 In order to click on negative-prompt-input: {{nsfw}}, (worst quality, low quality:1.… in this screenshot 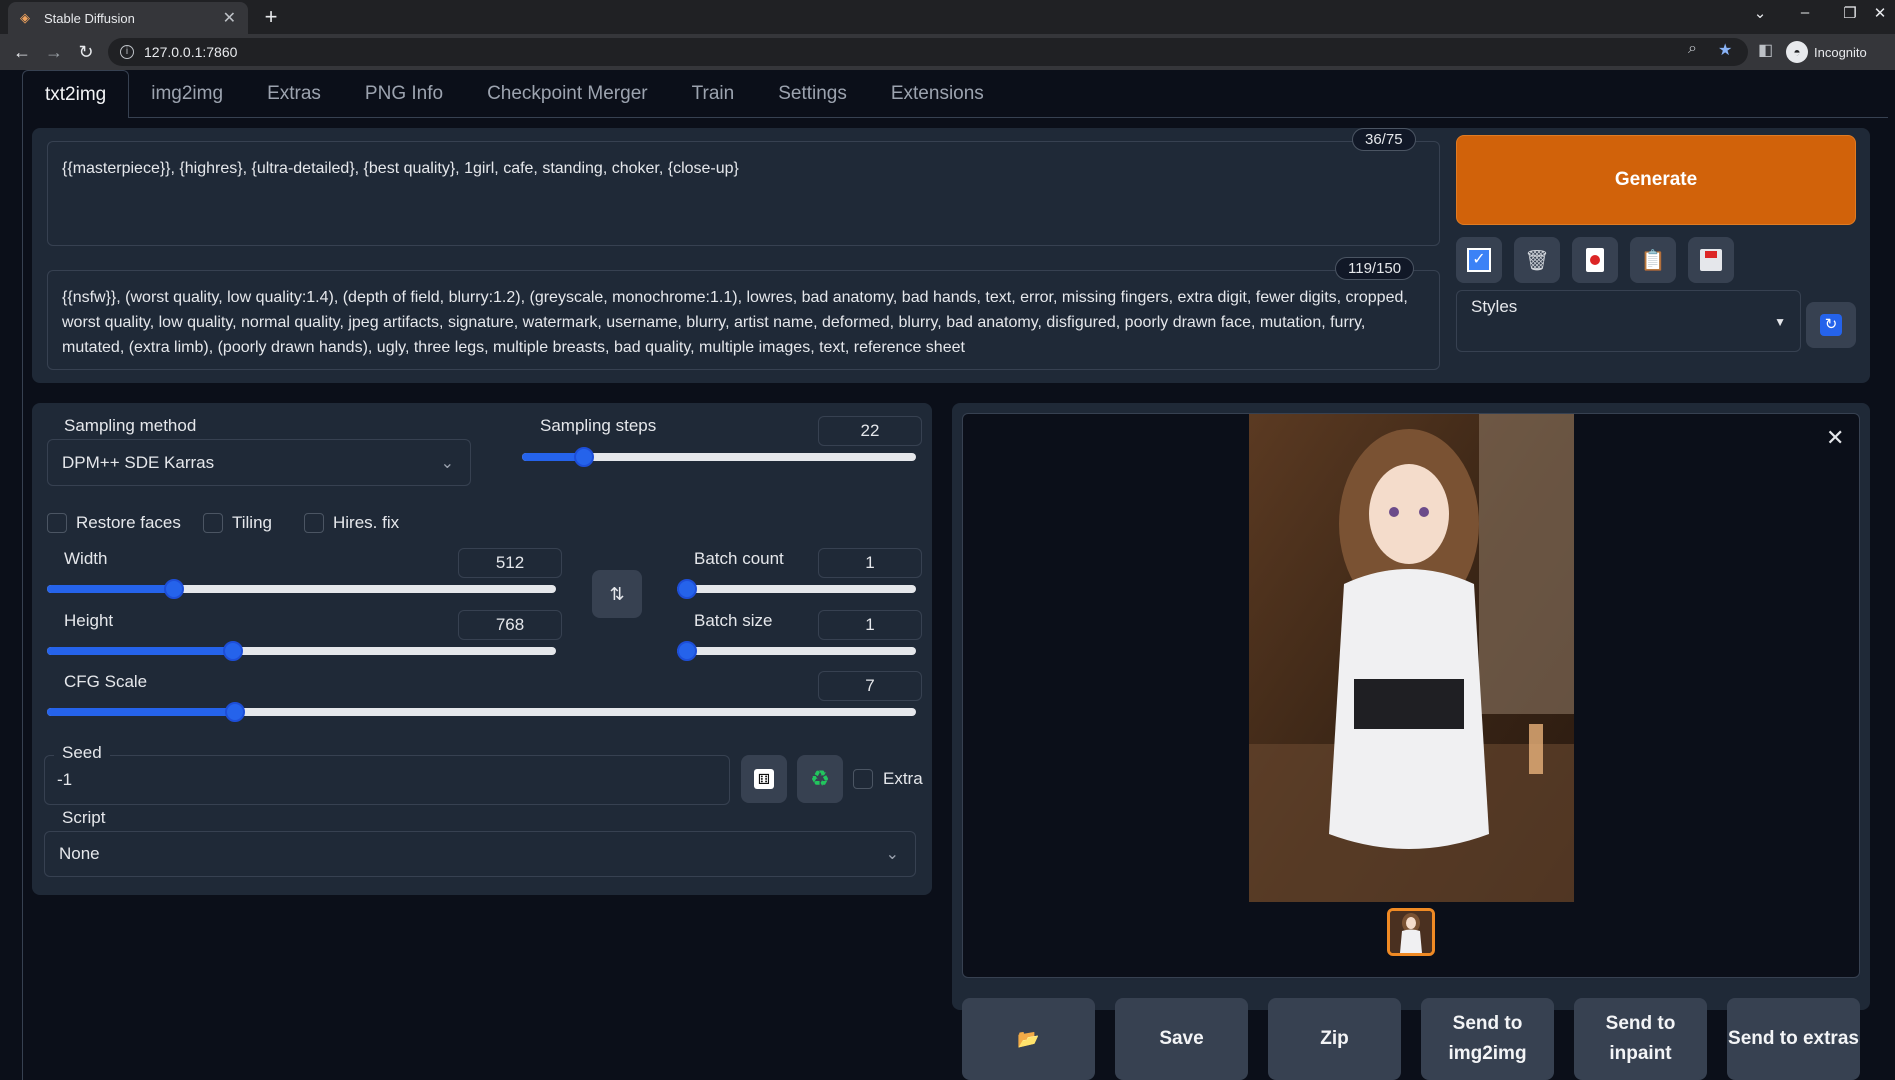, I will do `click(743, 320)`.